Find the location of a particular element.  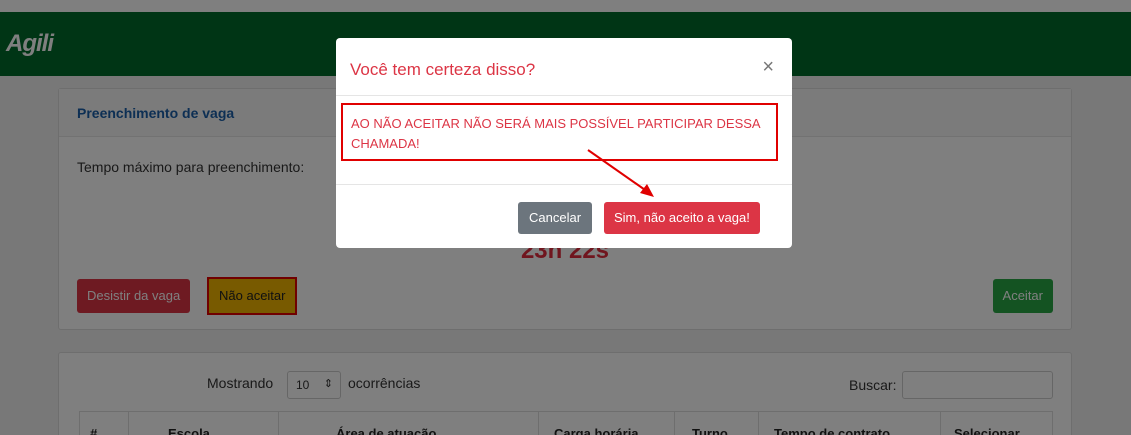

cancel-button: Cancelar is located at coordinates (555, 218).